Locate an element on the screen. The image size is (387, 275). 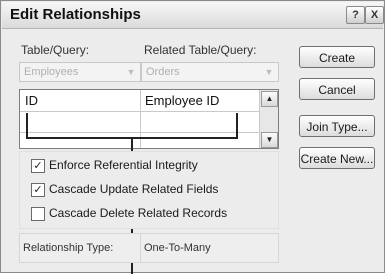
help-button: ? is located at coordinates (355, 15).